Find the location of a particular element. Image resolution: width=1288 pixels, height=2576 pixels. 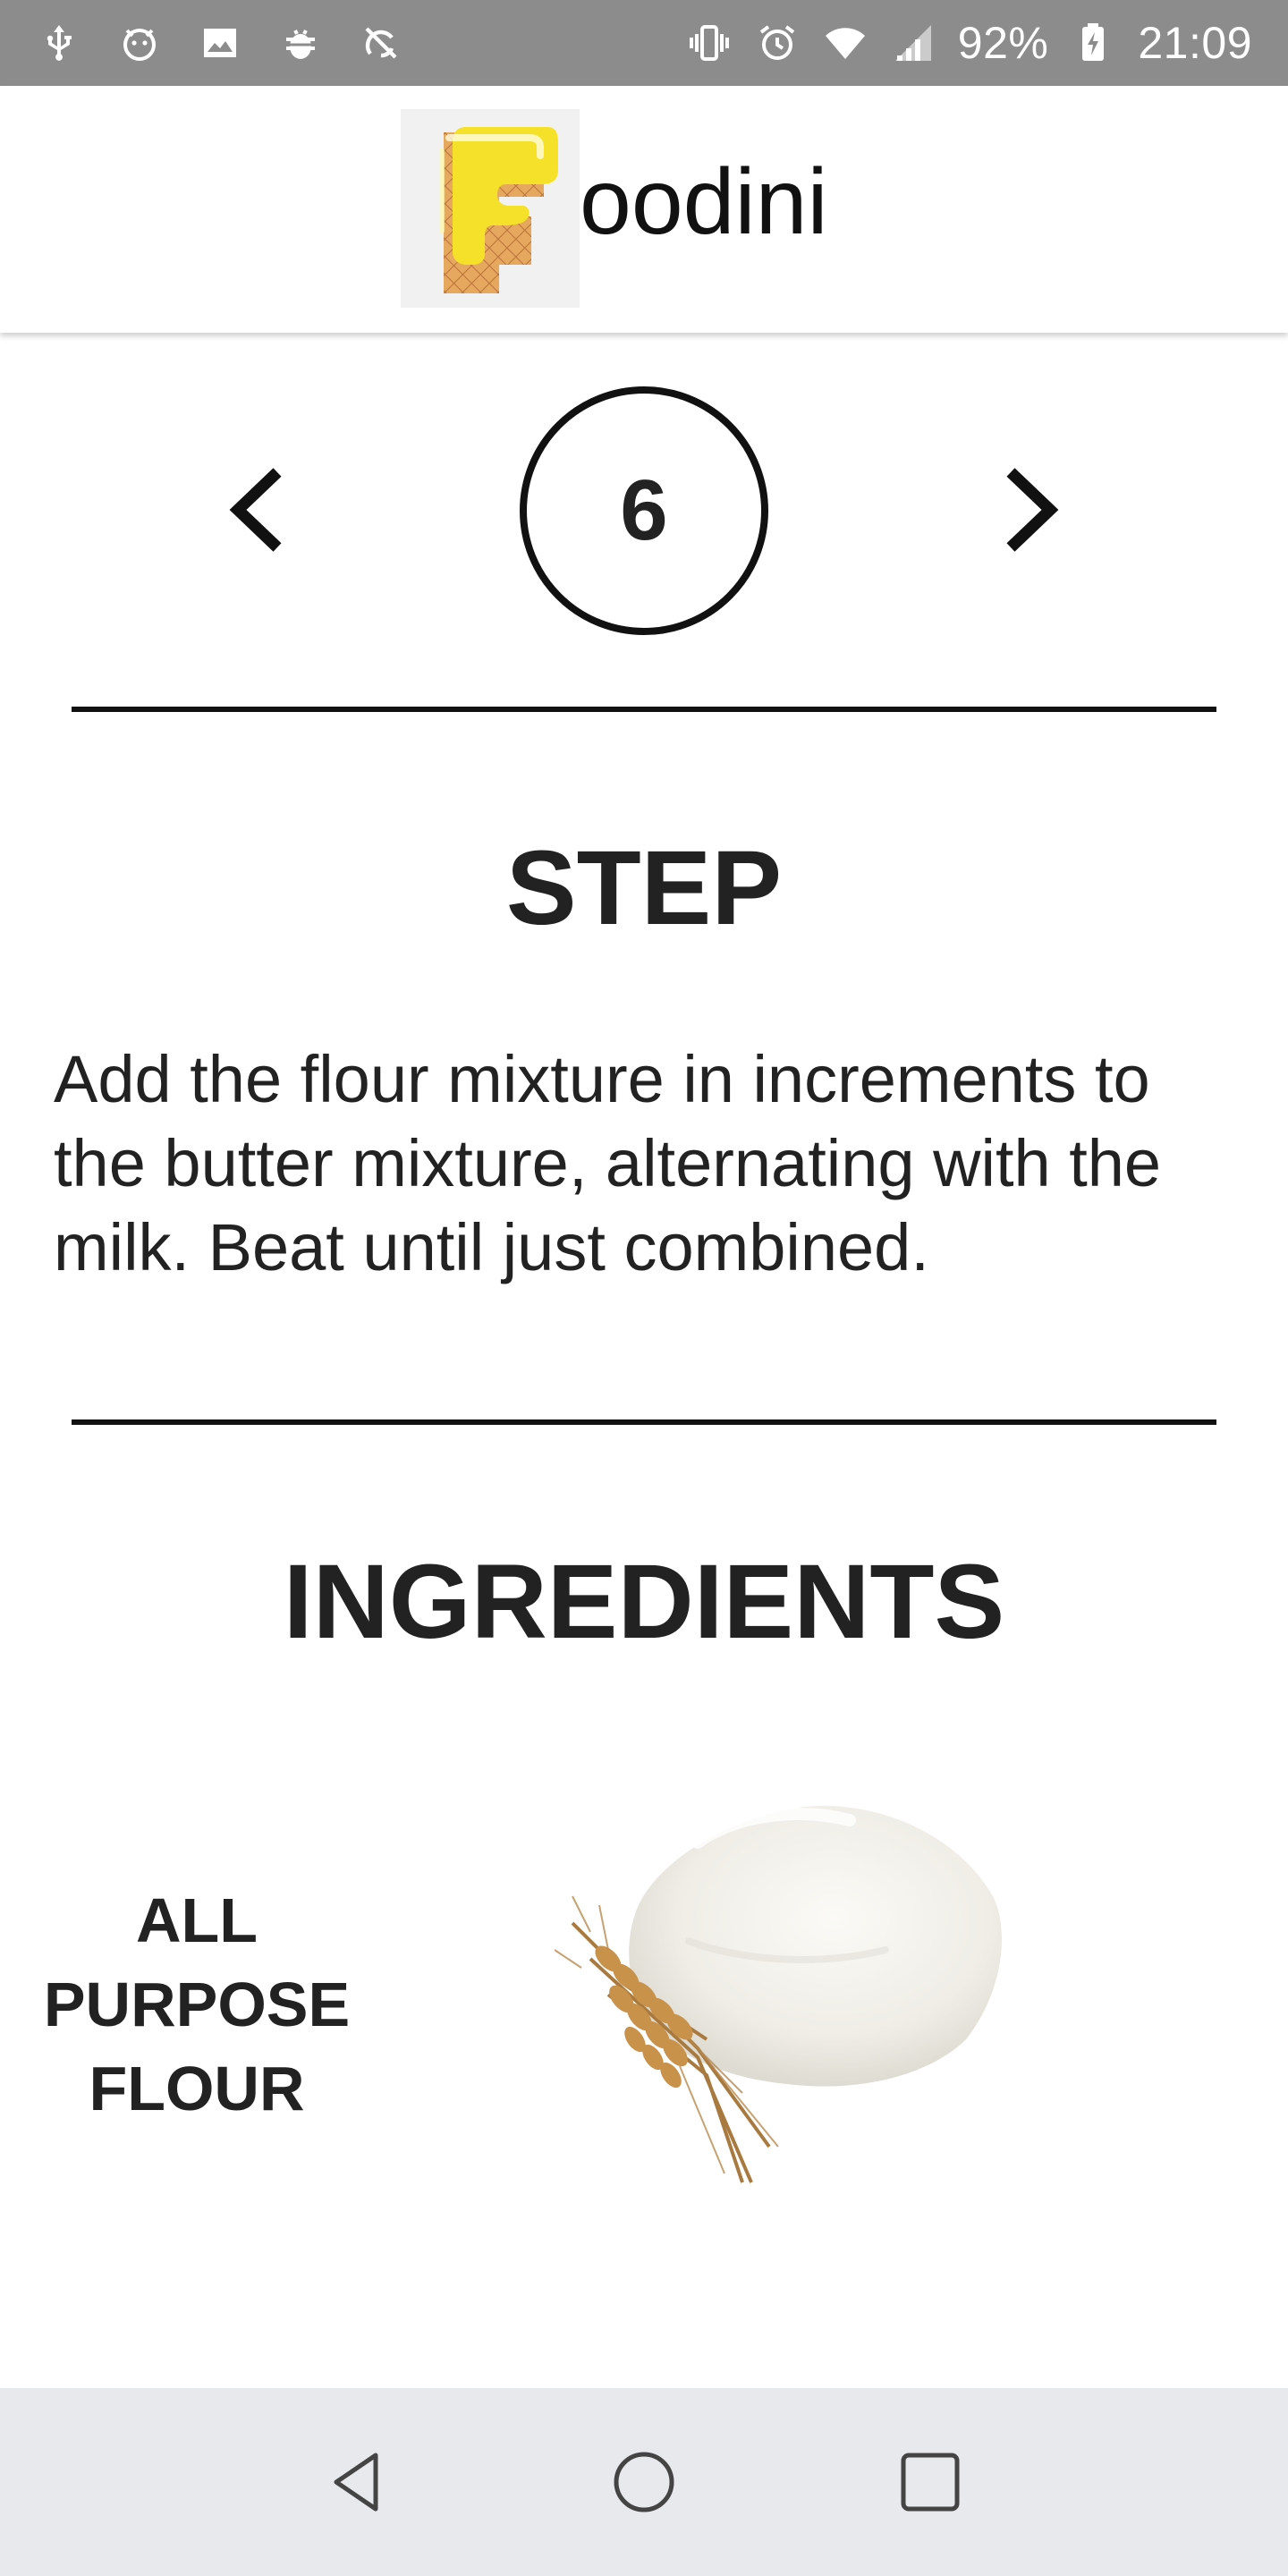

clock-time: 21:09 is located at coordinates (1195, 43).